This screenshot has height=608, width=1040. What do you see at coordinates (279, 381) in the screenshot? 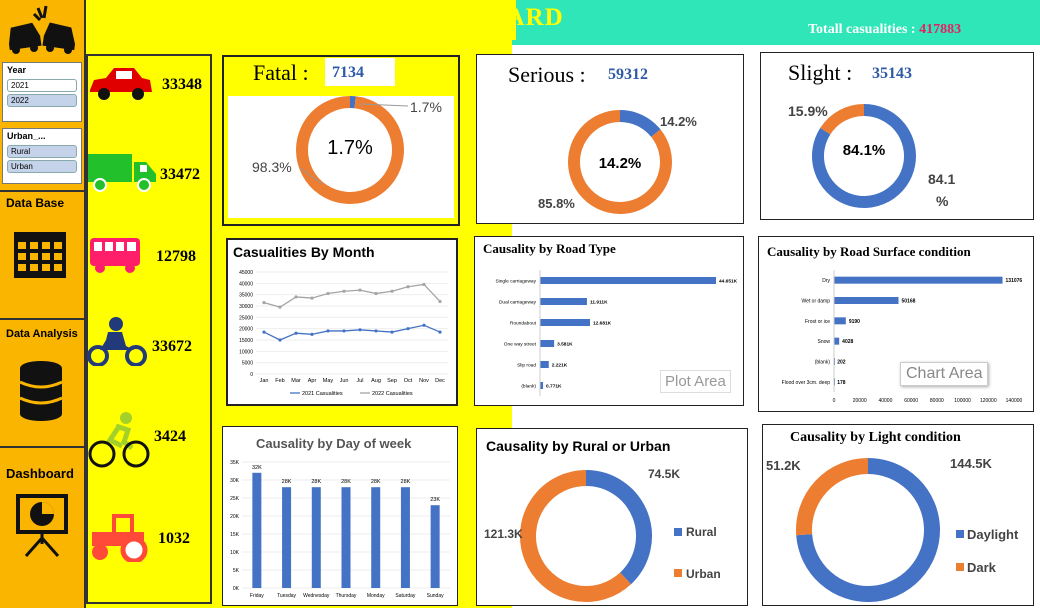
I see `month-xtick: Feb` at bounding box center [279, 381].